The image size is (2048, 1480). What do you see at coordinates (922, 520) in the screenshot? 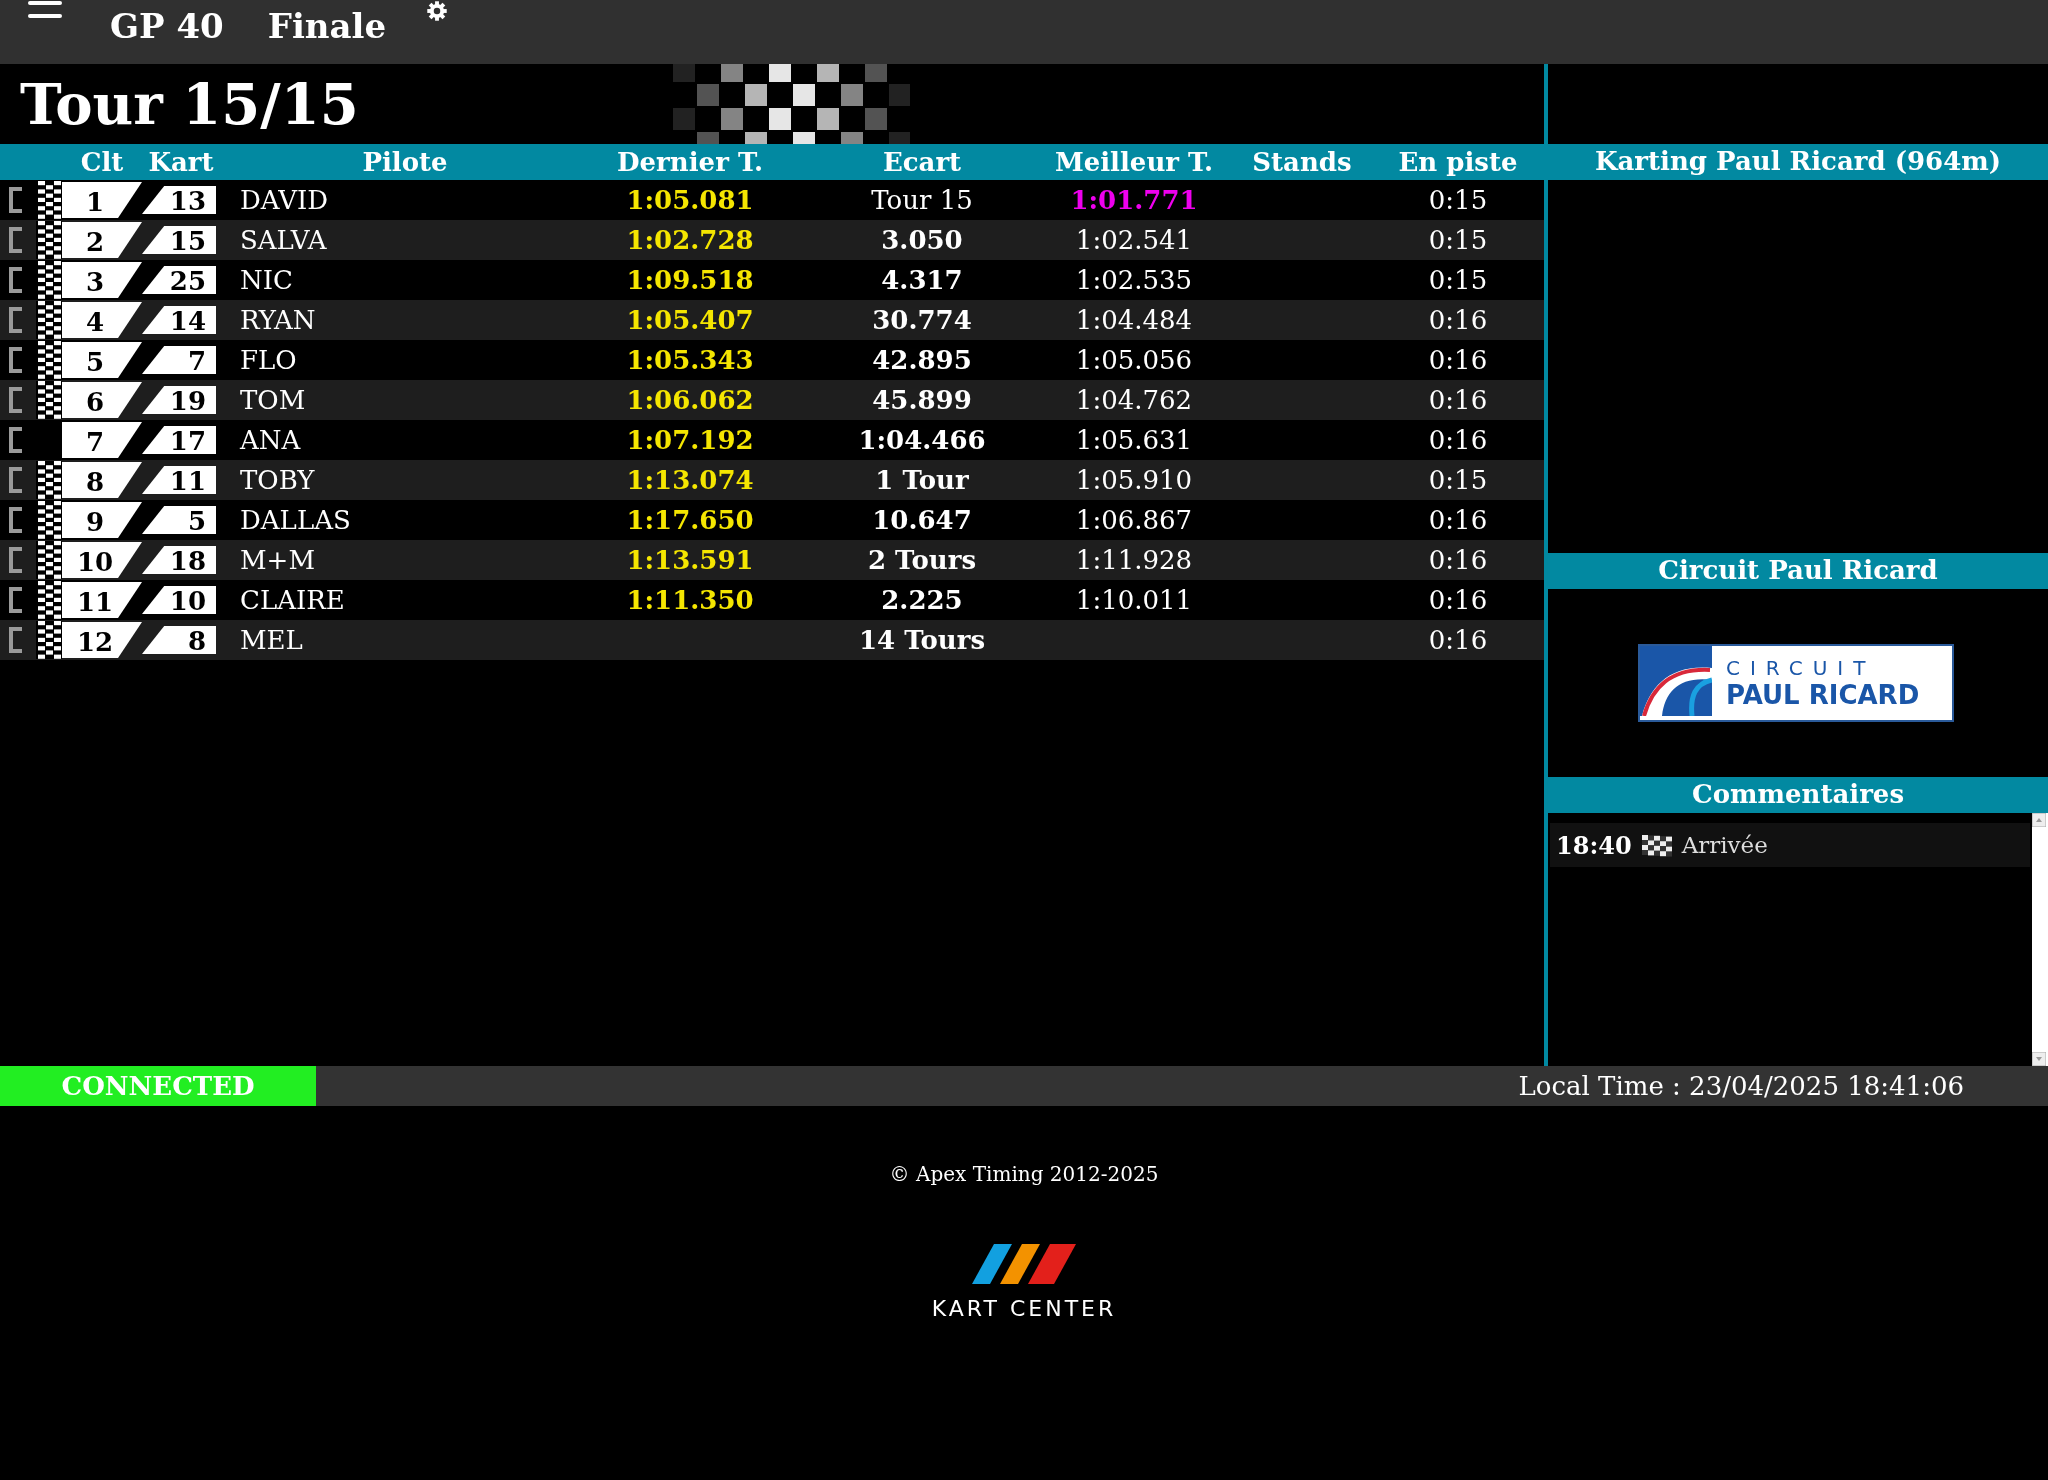
I see `gap-cell-text: 10.647` at bounding box center [922, 520].